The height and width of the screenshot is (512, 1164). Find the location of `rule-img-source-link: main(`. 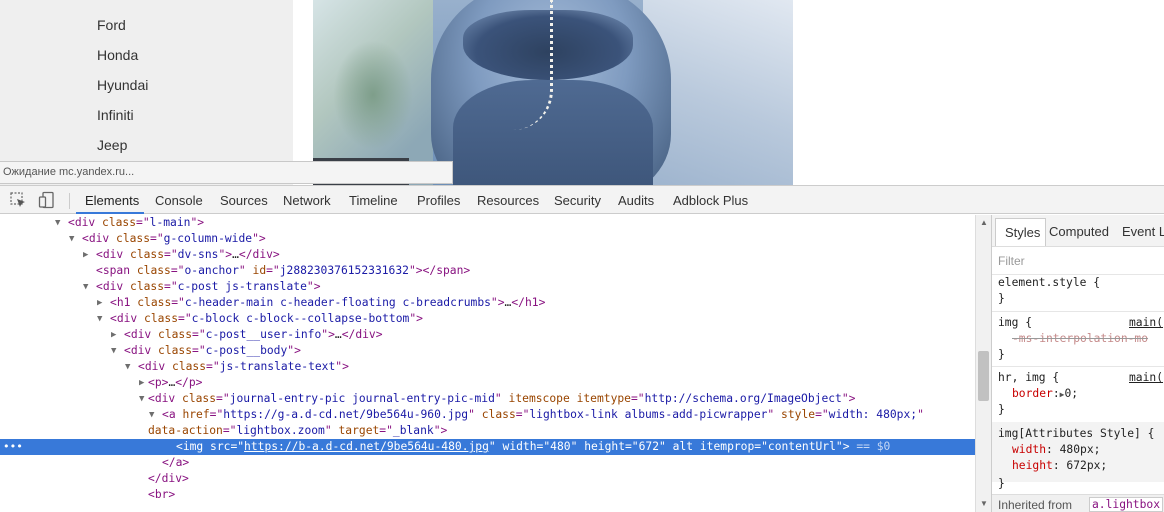

rule-img-source-link: main( is located at coordinates (1146, 323).